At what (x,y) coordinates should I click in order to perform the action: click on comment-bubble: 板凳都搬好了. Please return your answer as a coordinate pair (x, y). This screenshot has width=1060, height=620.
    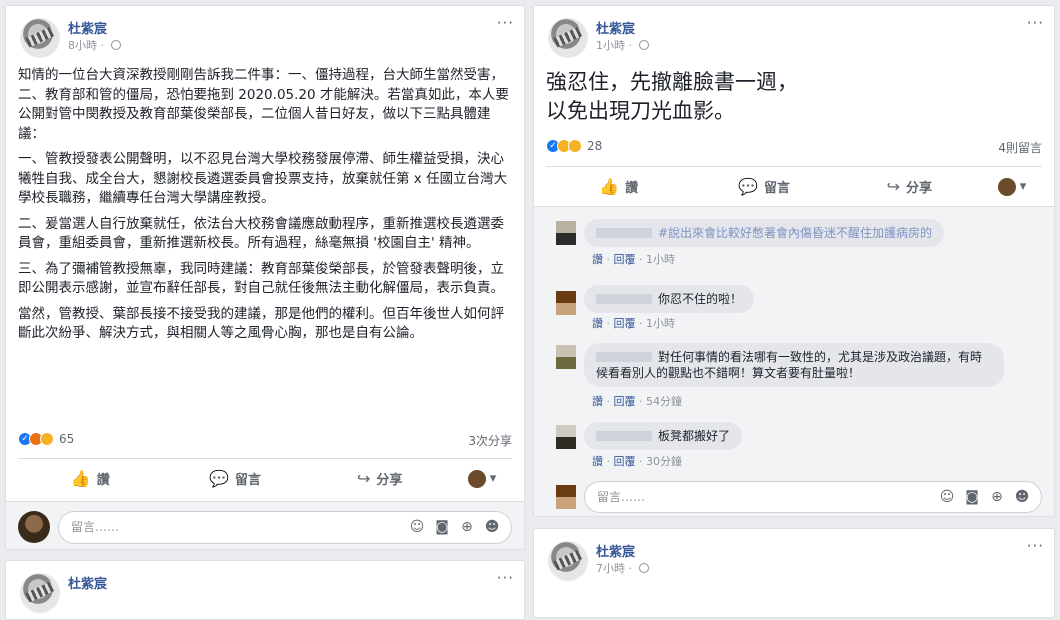
    Looking at the image, I should click on (663, 436).